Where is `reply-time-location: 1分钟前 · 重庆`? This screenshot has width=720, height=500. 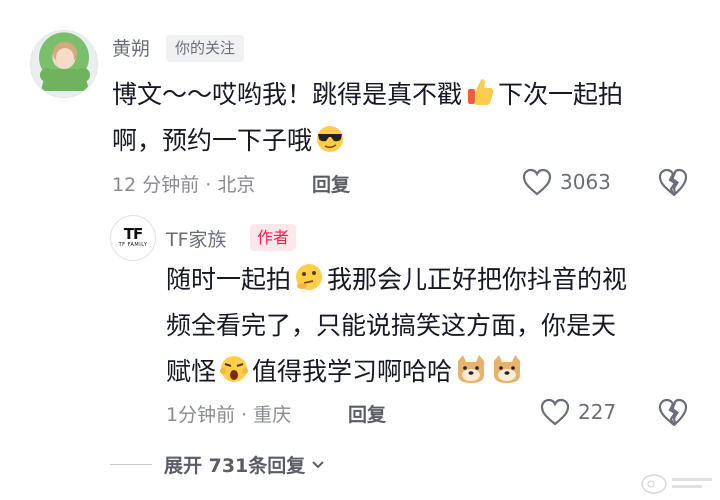
reply-time-location: 1分钟前 · 重庆 is located at coordinates (229, 415).